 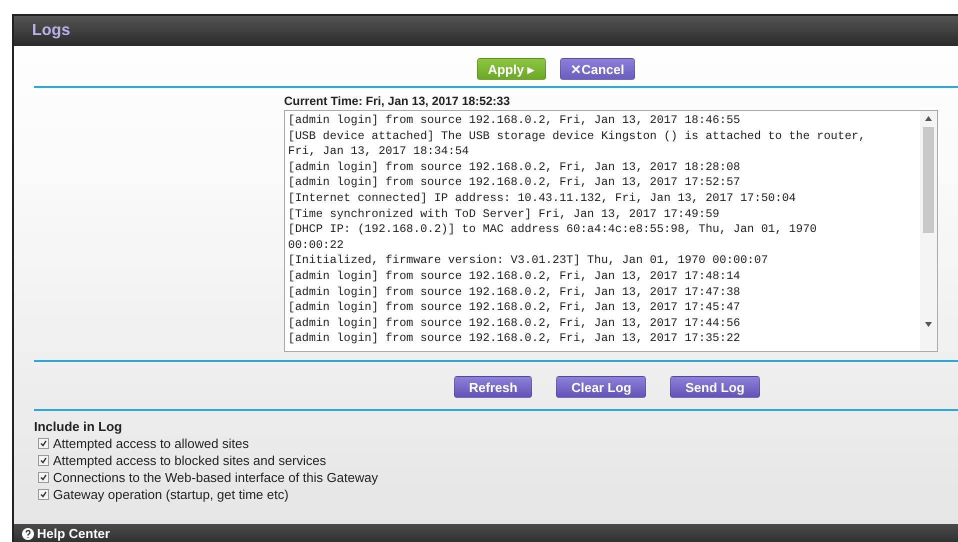 What do you see at coordinates (189, 460) in the screenshot?
I see `checkbox-label: Attempted access to blocked sites and services` at bounding box center [189, 460].